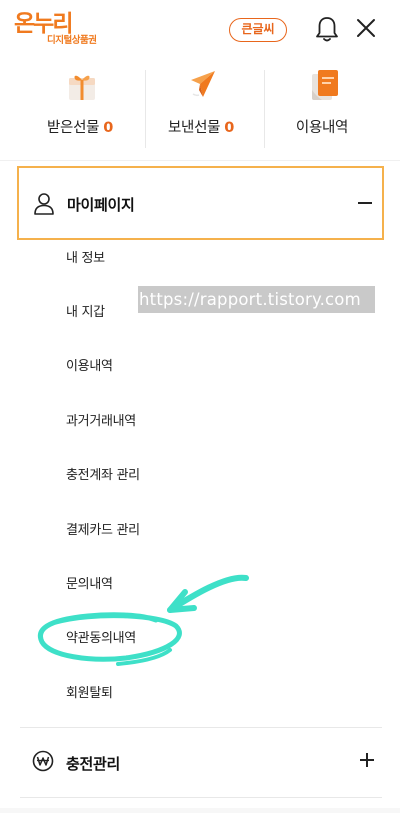 This screenshot has width=400, height=813. Describe the element at coordinates (322, 128) in the screenshot. I see `usage-history-label: 이용내역` at that location.